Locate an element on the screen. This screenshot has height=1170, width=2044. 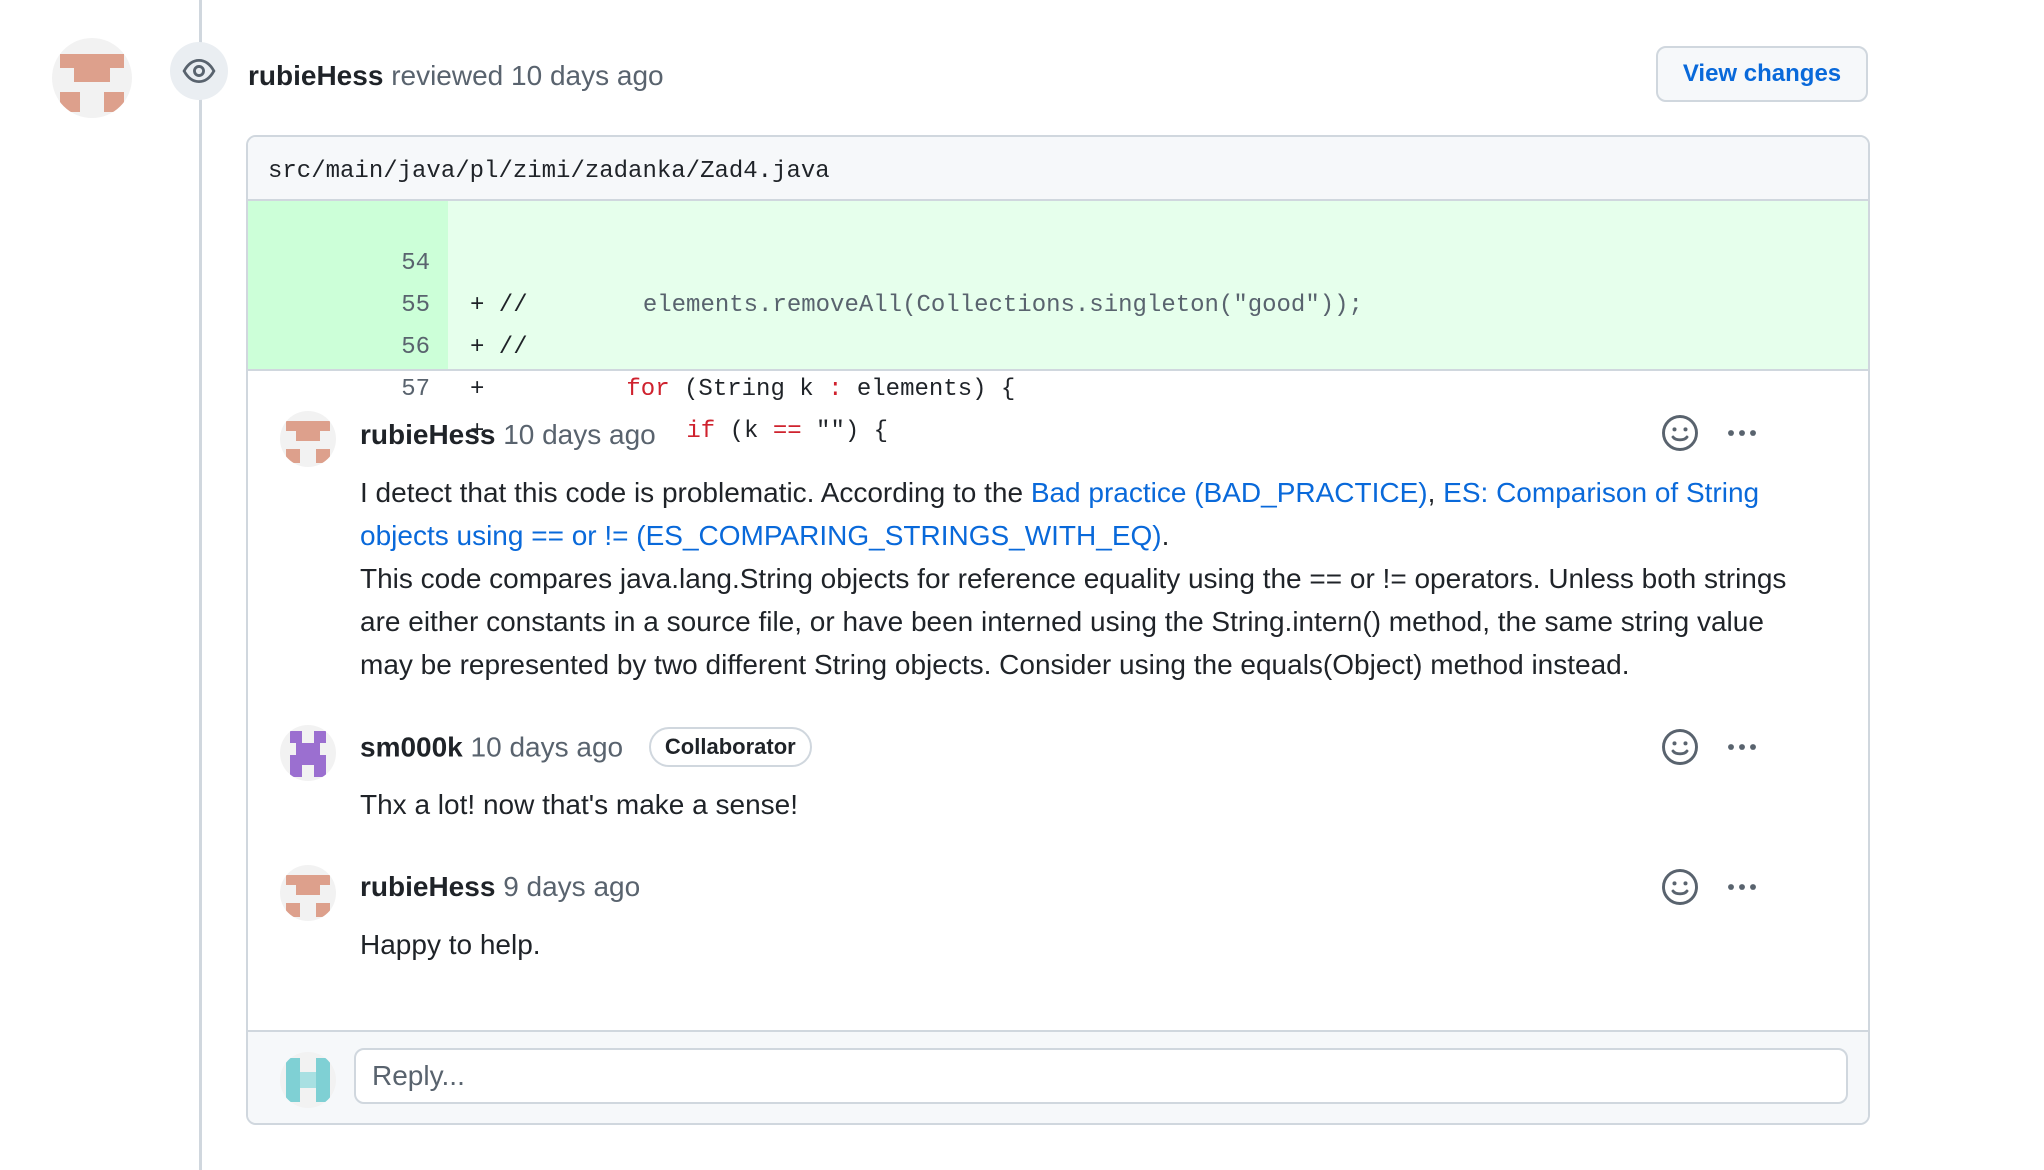
bad-practice-link: Bad practice (BAD_PRACTICE) is located at coordinates (1229, 492).